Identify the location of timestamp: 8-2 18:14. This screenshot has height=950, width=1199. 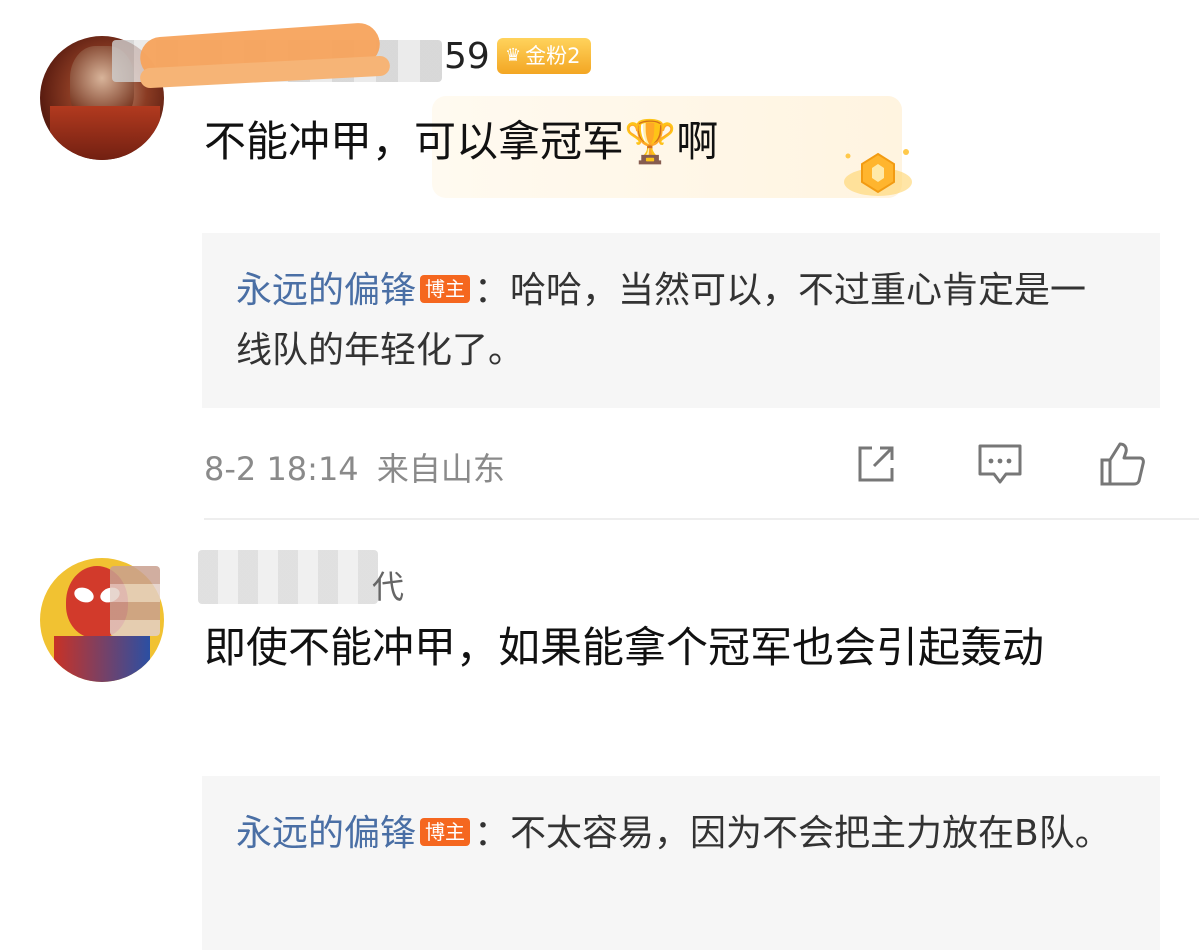
(281, 469).